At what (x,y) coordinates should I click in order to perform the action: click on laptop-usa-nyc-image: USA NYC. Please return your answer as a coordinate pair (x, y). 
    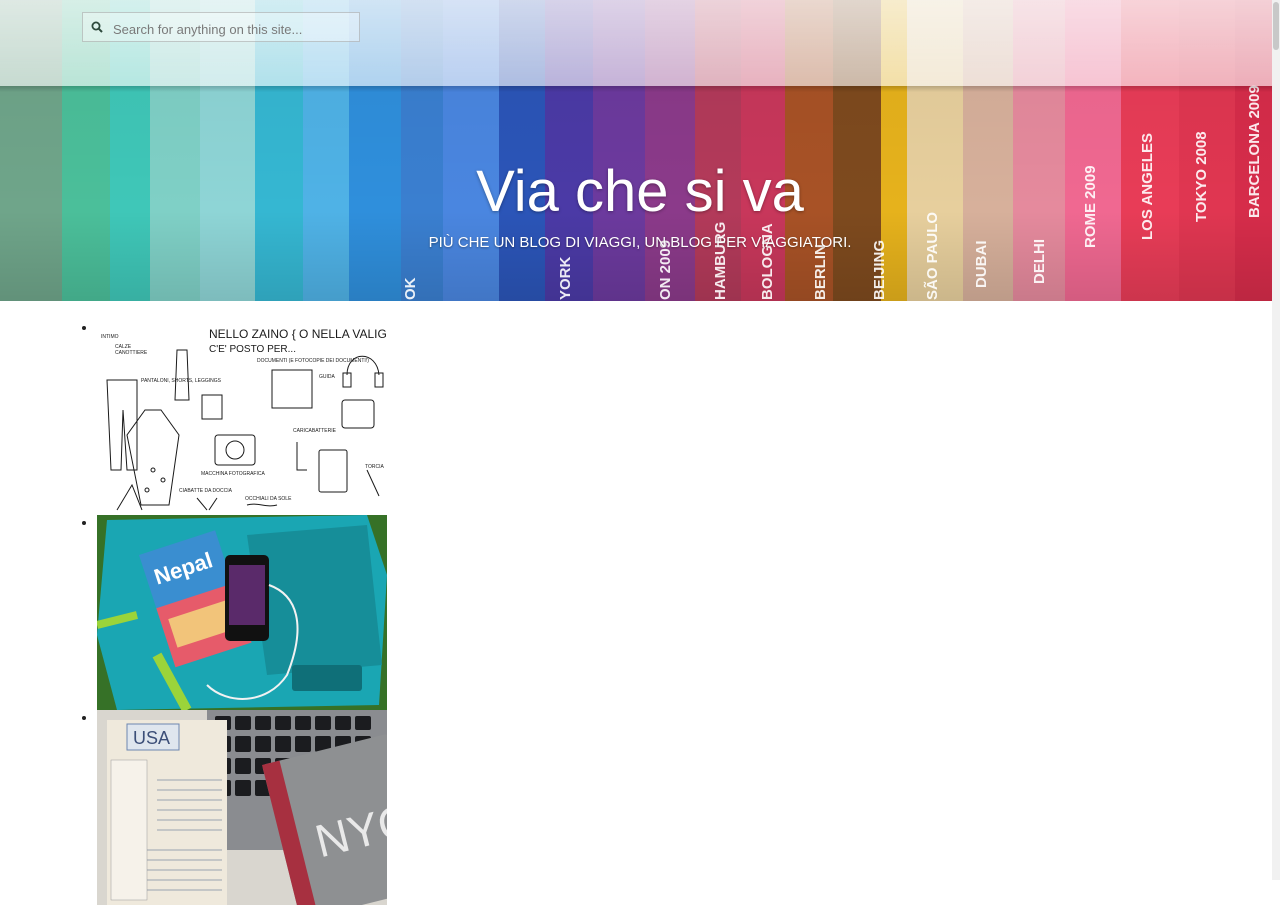
    Looking at the image, I should click on (242, 807).